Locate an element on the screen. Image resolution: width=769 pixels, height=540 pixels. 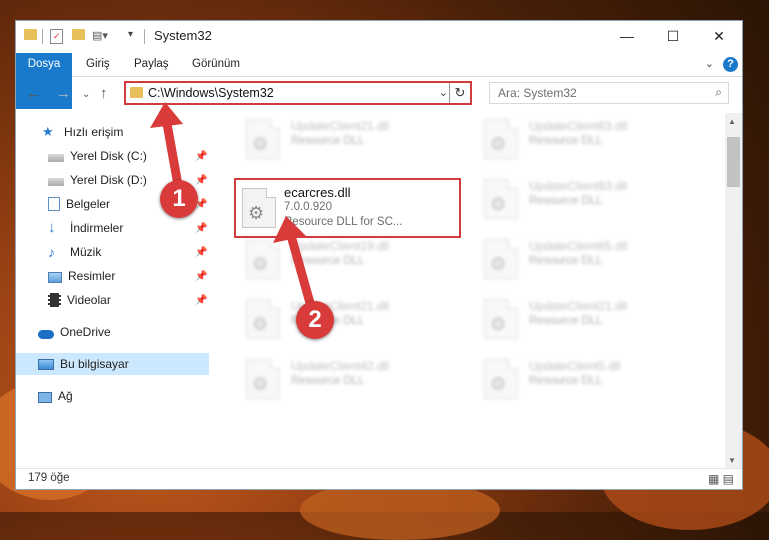
arrow-2-head is located at coordinates (289, 229).